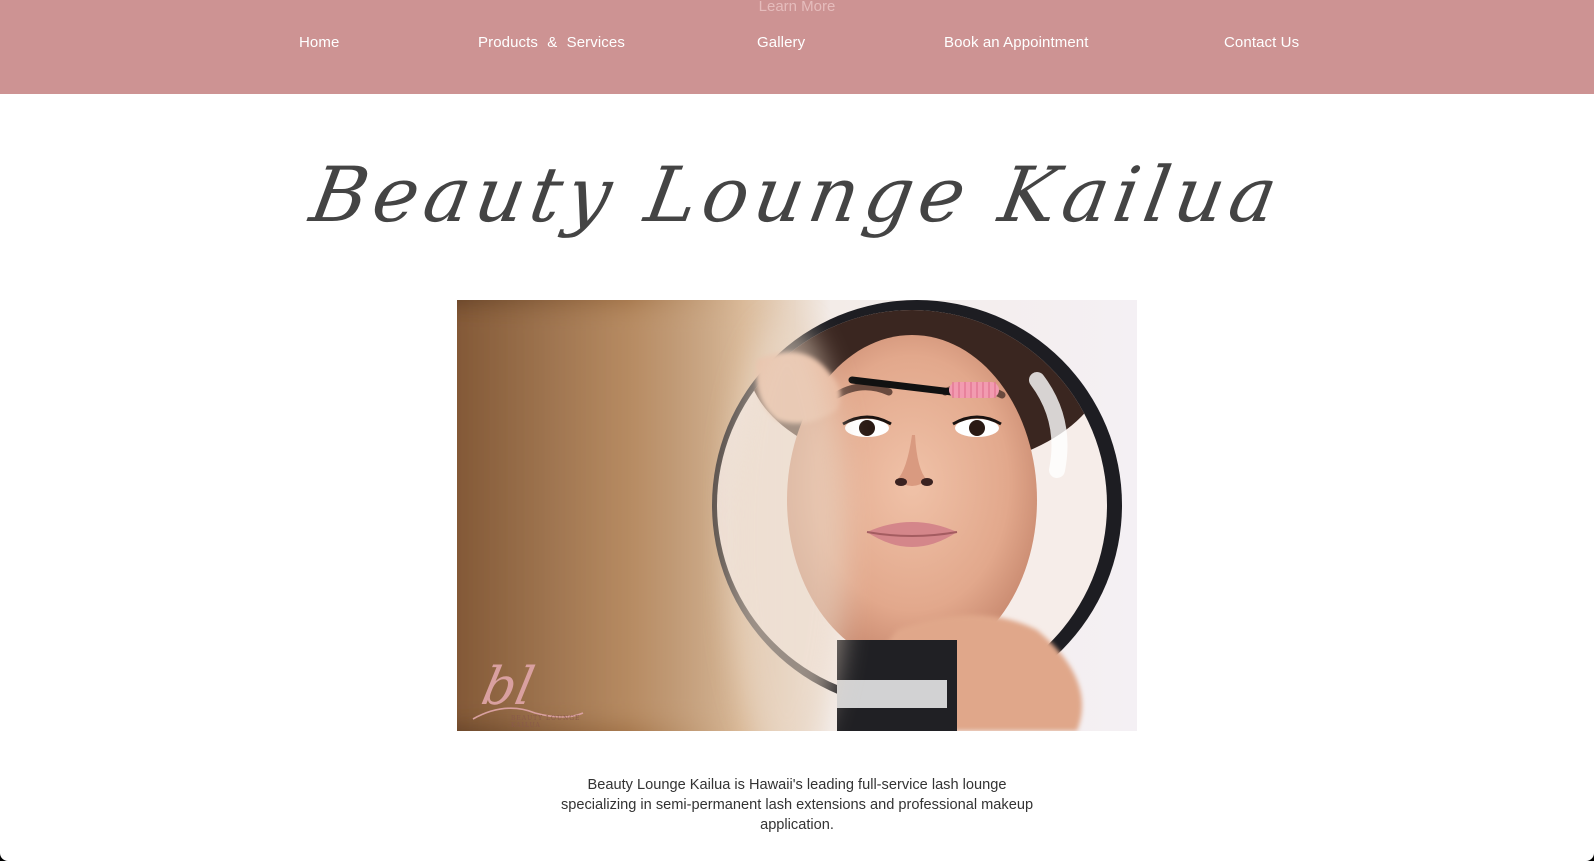 The image size is (1594, 861). What do you see at coordinates (535, 694) in the screenshot?
I see `brand-logo: bl BEAUTY LOUNGE KAILUA` at bounding box center [535, 694].